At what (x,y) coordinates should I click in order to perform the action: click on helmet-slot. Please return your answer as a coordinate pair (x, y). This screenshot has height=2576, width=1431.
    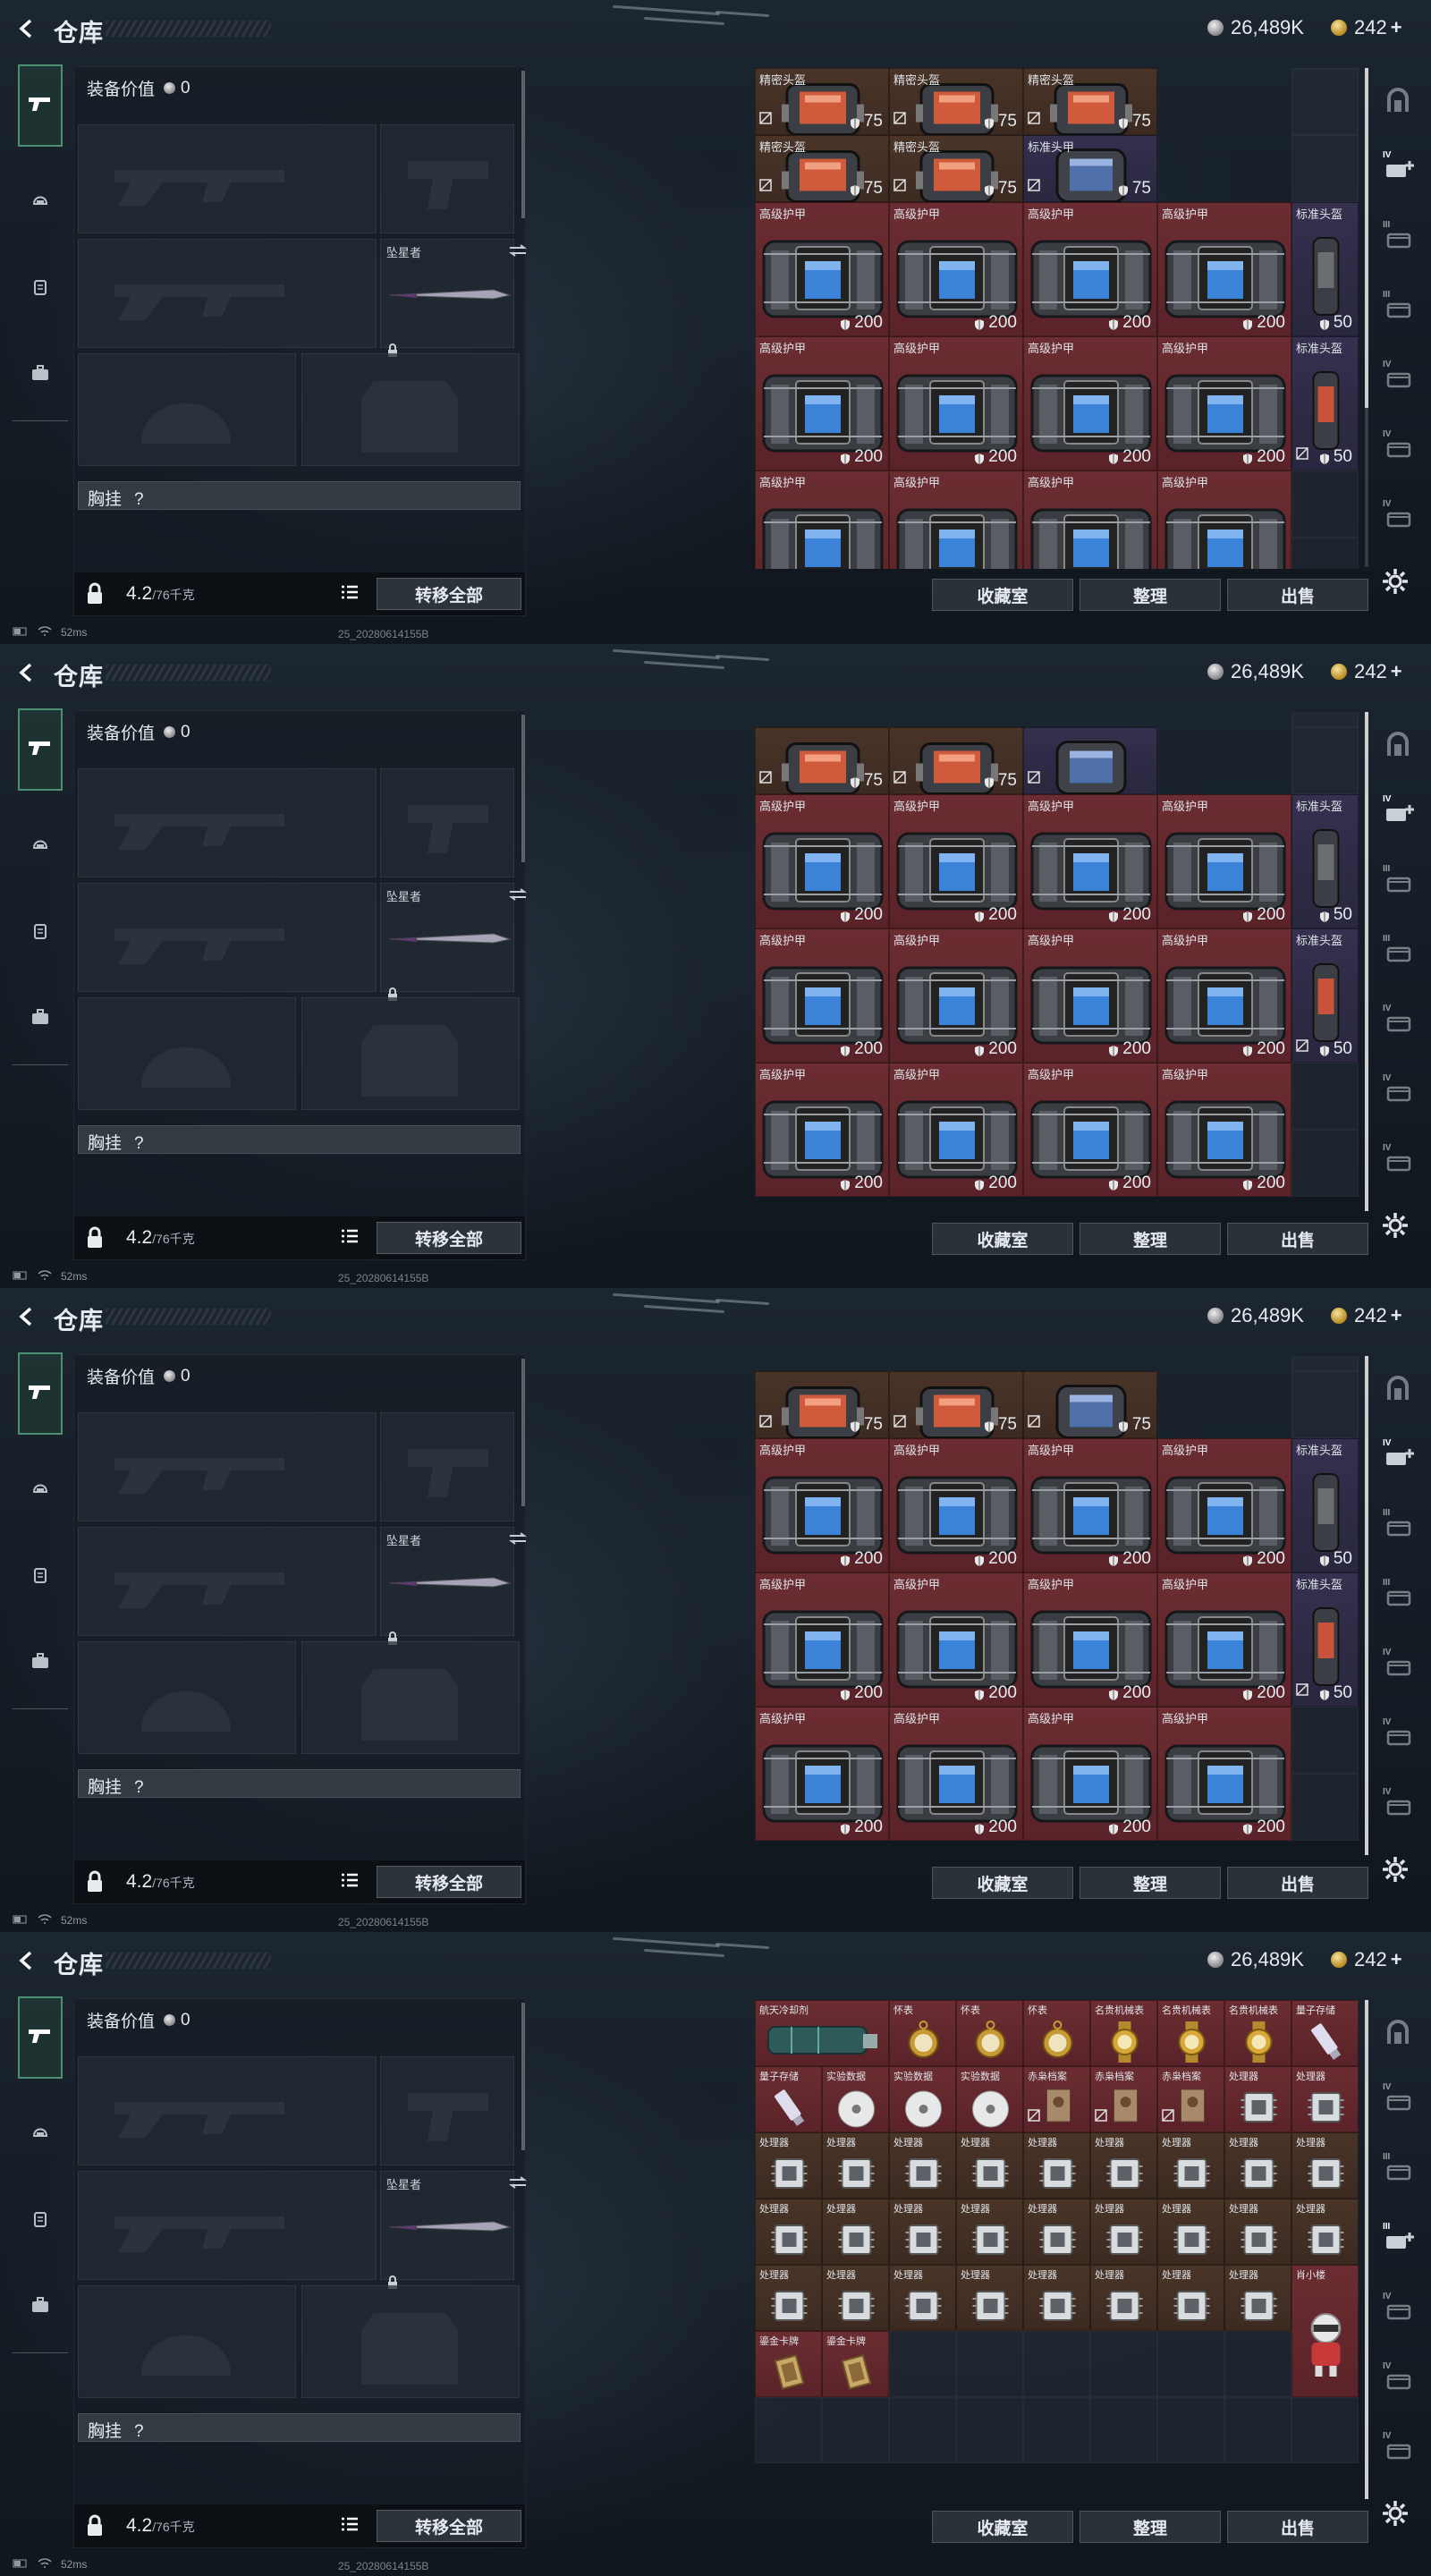
    Looking at the image, I should click on (187, 2341).